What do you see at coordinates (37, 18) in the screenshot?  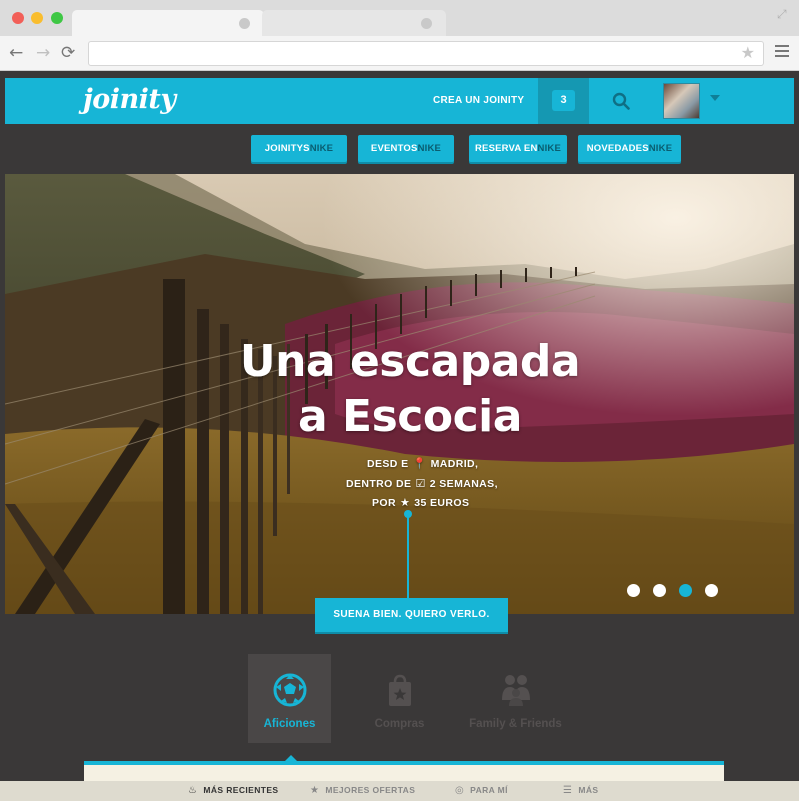 I see `minimize-window-button` at bounding box center [37, 18].